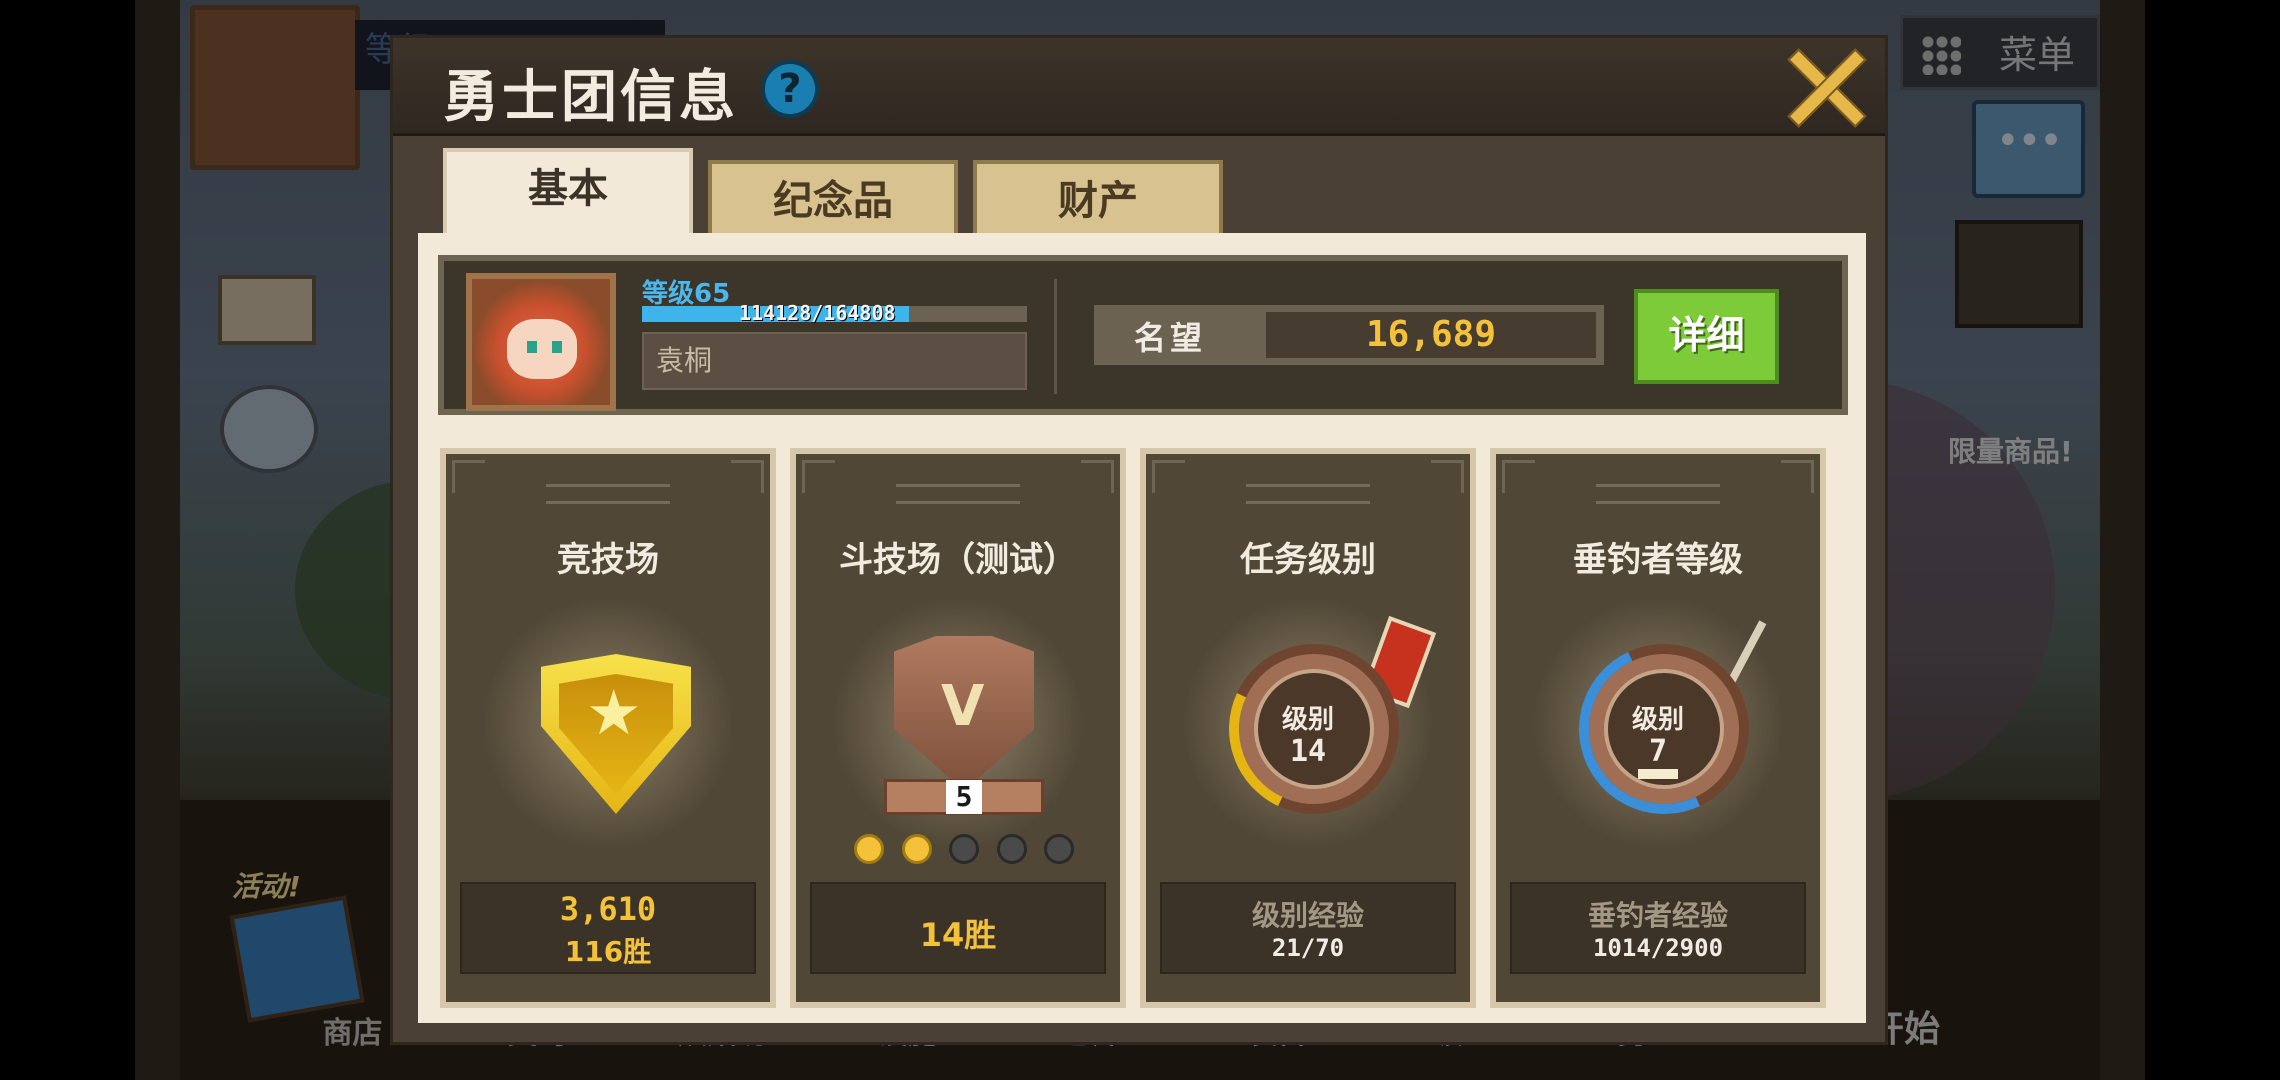  What do you see at coordinates (958, 560) in the screenshot?
I see `card-title: 斗技场（测试）` at bounding box center [958, 560].